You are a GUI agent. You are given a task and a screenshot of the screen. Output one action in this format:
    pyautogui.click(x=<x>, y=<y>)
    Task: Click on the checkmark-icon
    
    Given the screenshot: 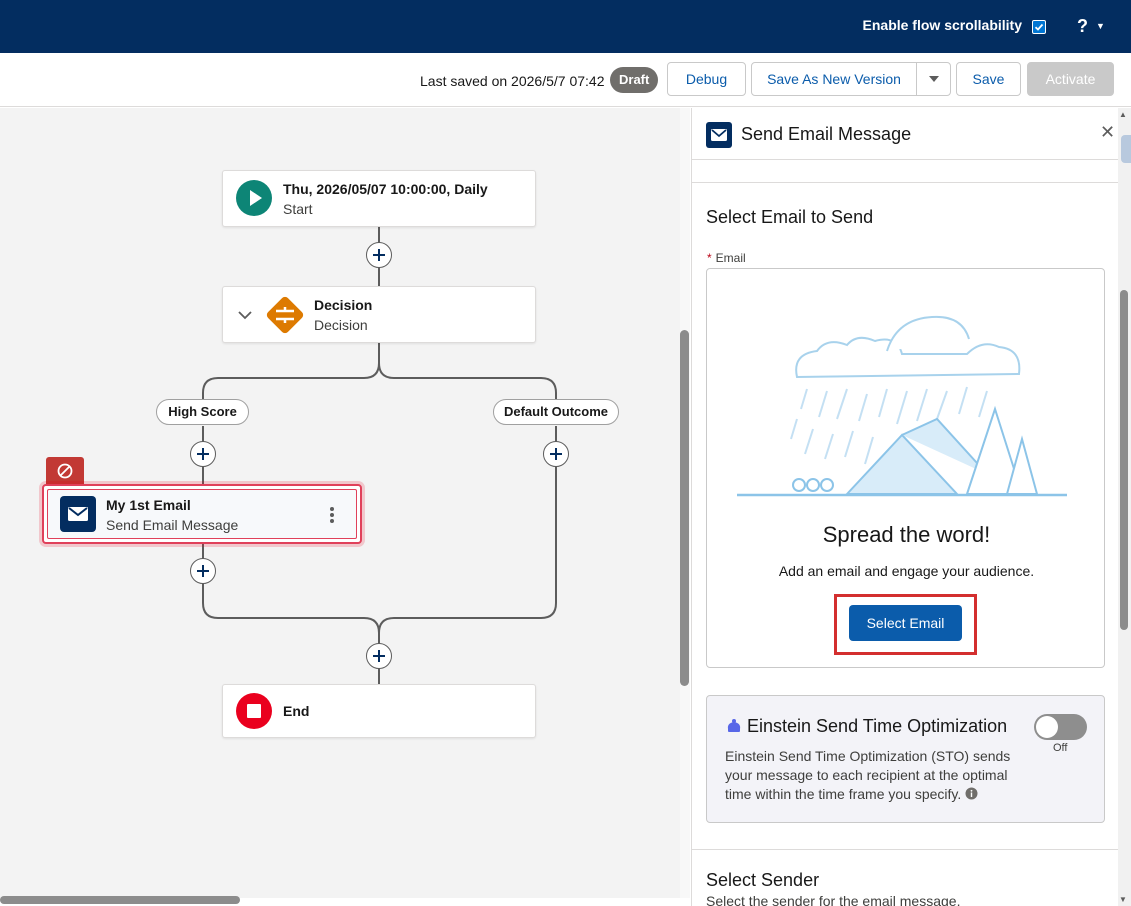 What is the action you would take?
    pyautogui.click(x=1039, y=27)
    